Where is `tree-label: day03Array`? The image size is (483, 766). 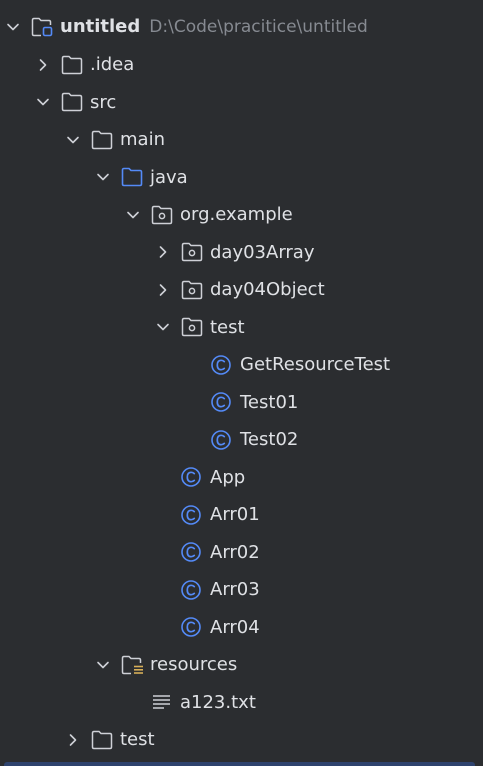 tree-label: day03Array is located at coordinates (262, 252).